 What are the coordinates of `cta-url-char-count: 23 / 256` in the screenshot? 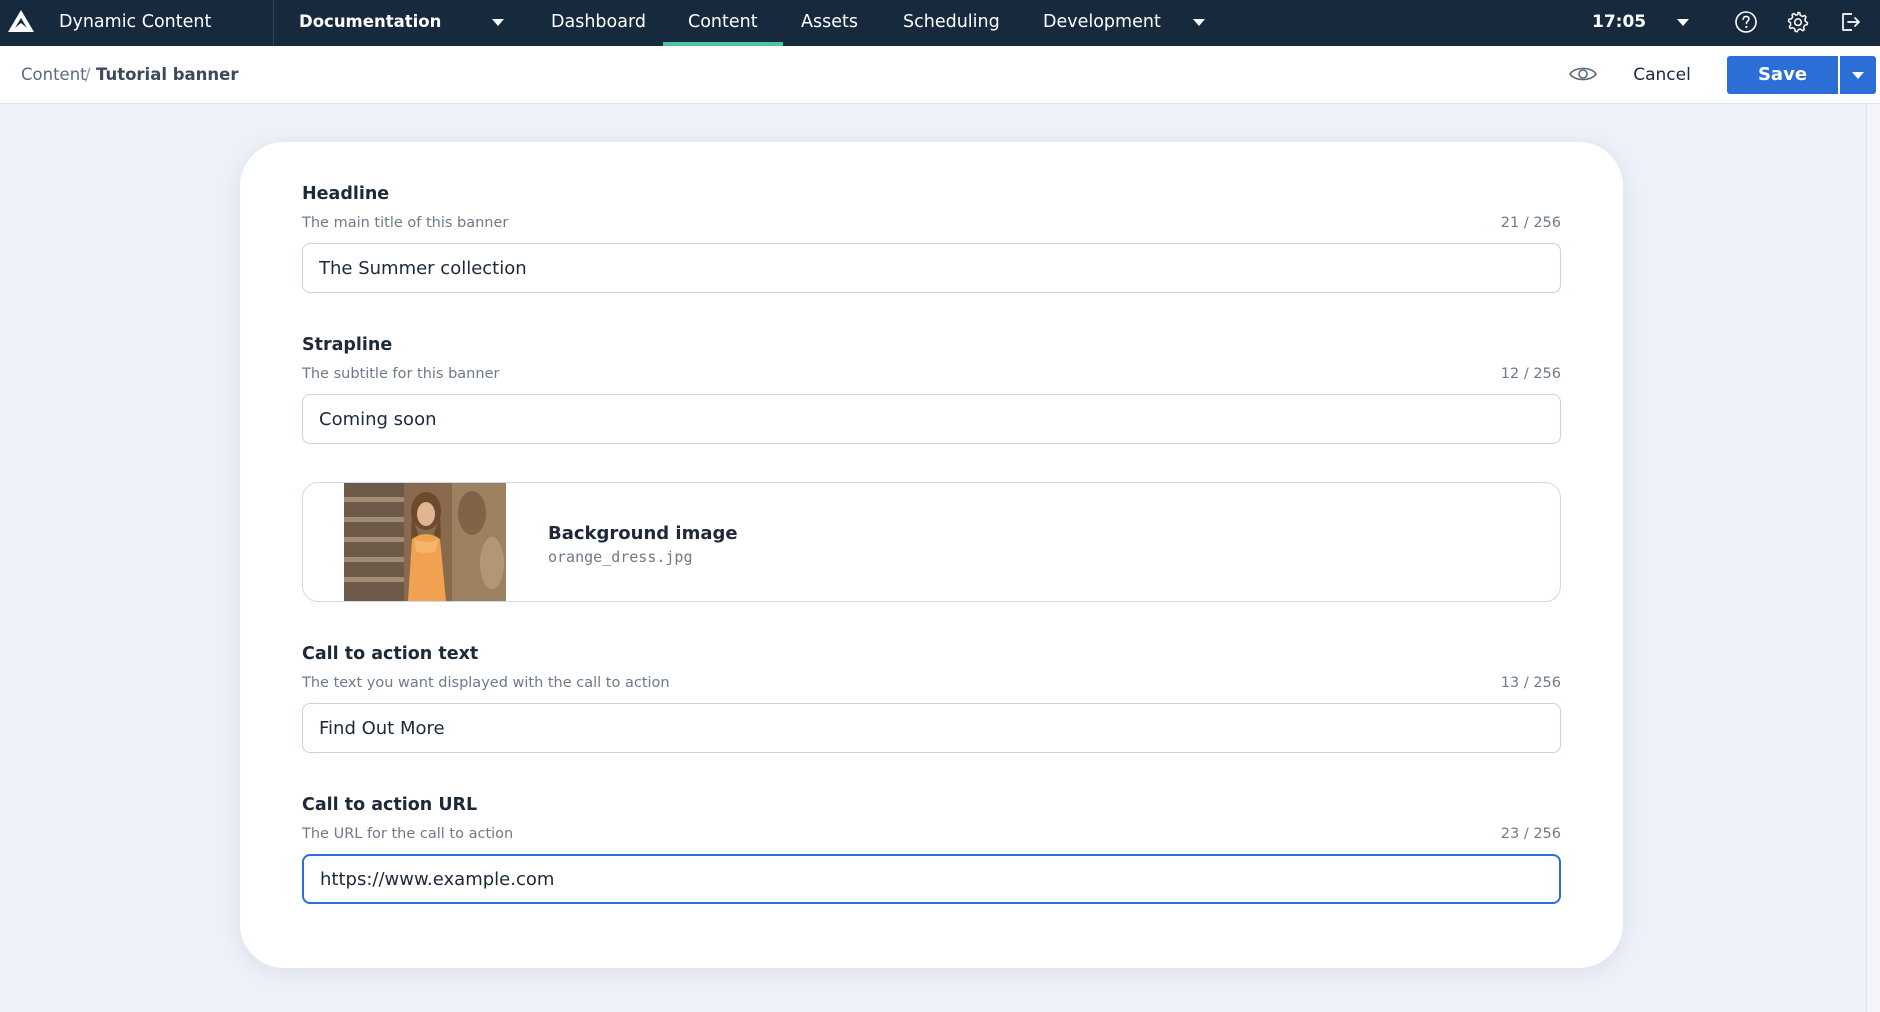 It's located at (1530, 834).